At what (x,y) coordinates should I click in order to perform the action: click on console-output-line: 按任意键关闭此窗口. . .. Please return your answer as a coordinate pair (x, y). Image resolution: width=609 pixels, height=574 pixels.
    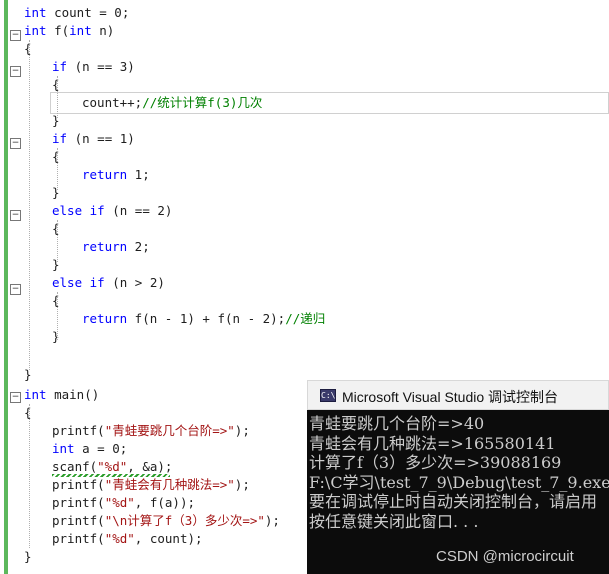
    Looking at the image, I should click on (394, 521).